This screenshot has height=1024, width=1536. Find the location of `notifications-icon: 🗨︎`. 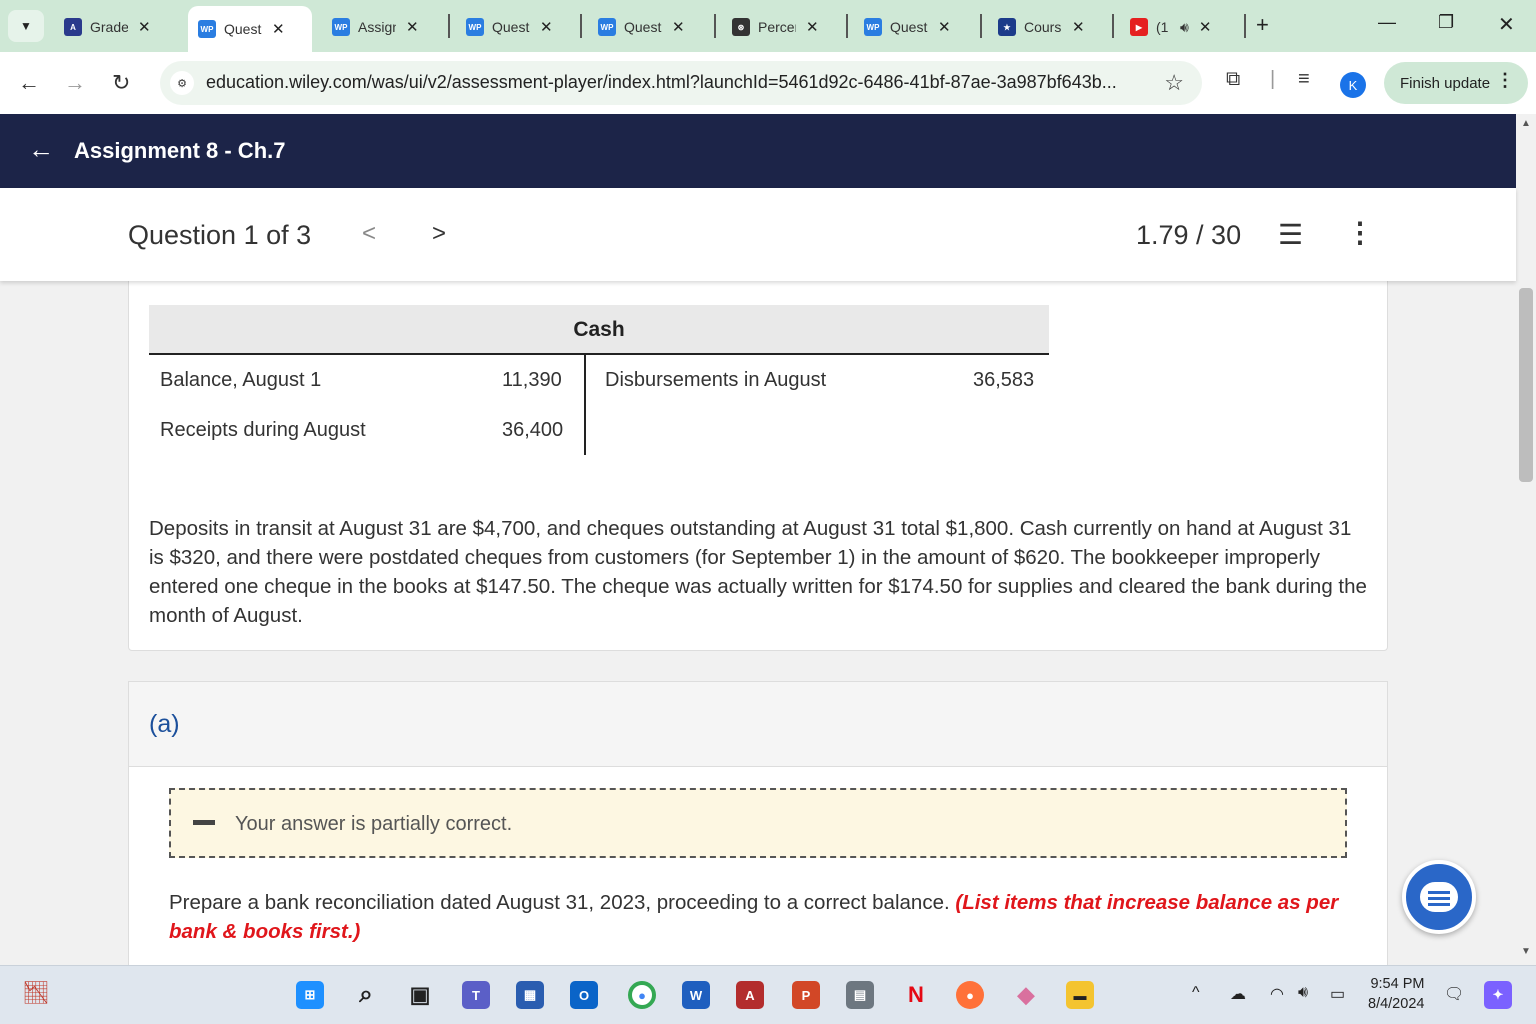

notifications-icon: 🗨︎ is located at coordinates (1454, 994).